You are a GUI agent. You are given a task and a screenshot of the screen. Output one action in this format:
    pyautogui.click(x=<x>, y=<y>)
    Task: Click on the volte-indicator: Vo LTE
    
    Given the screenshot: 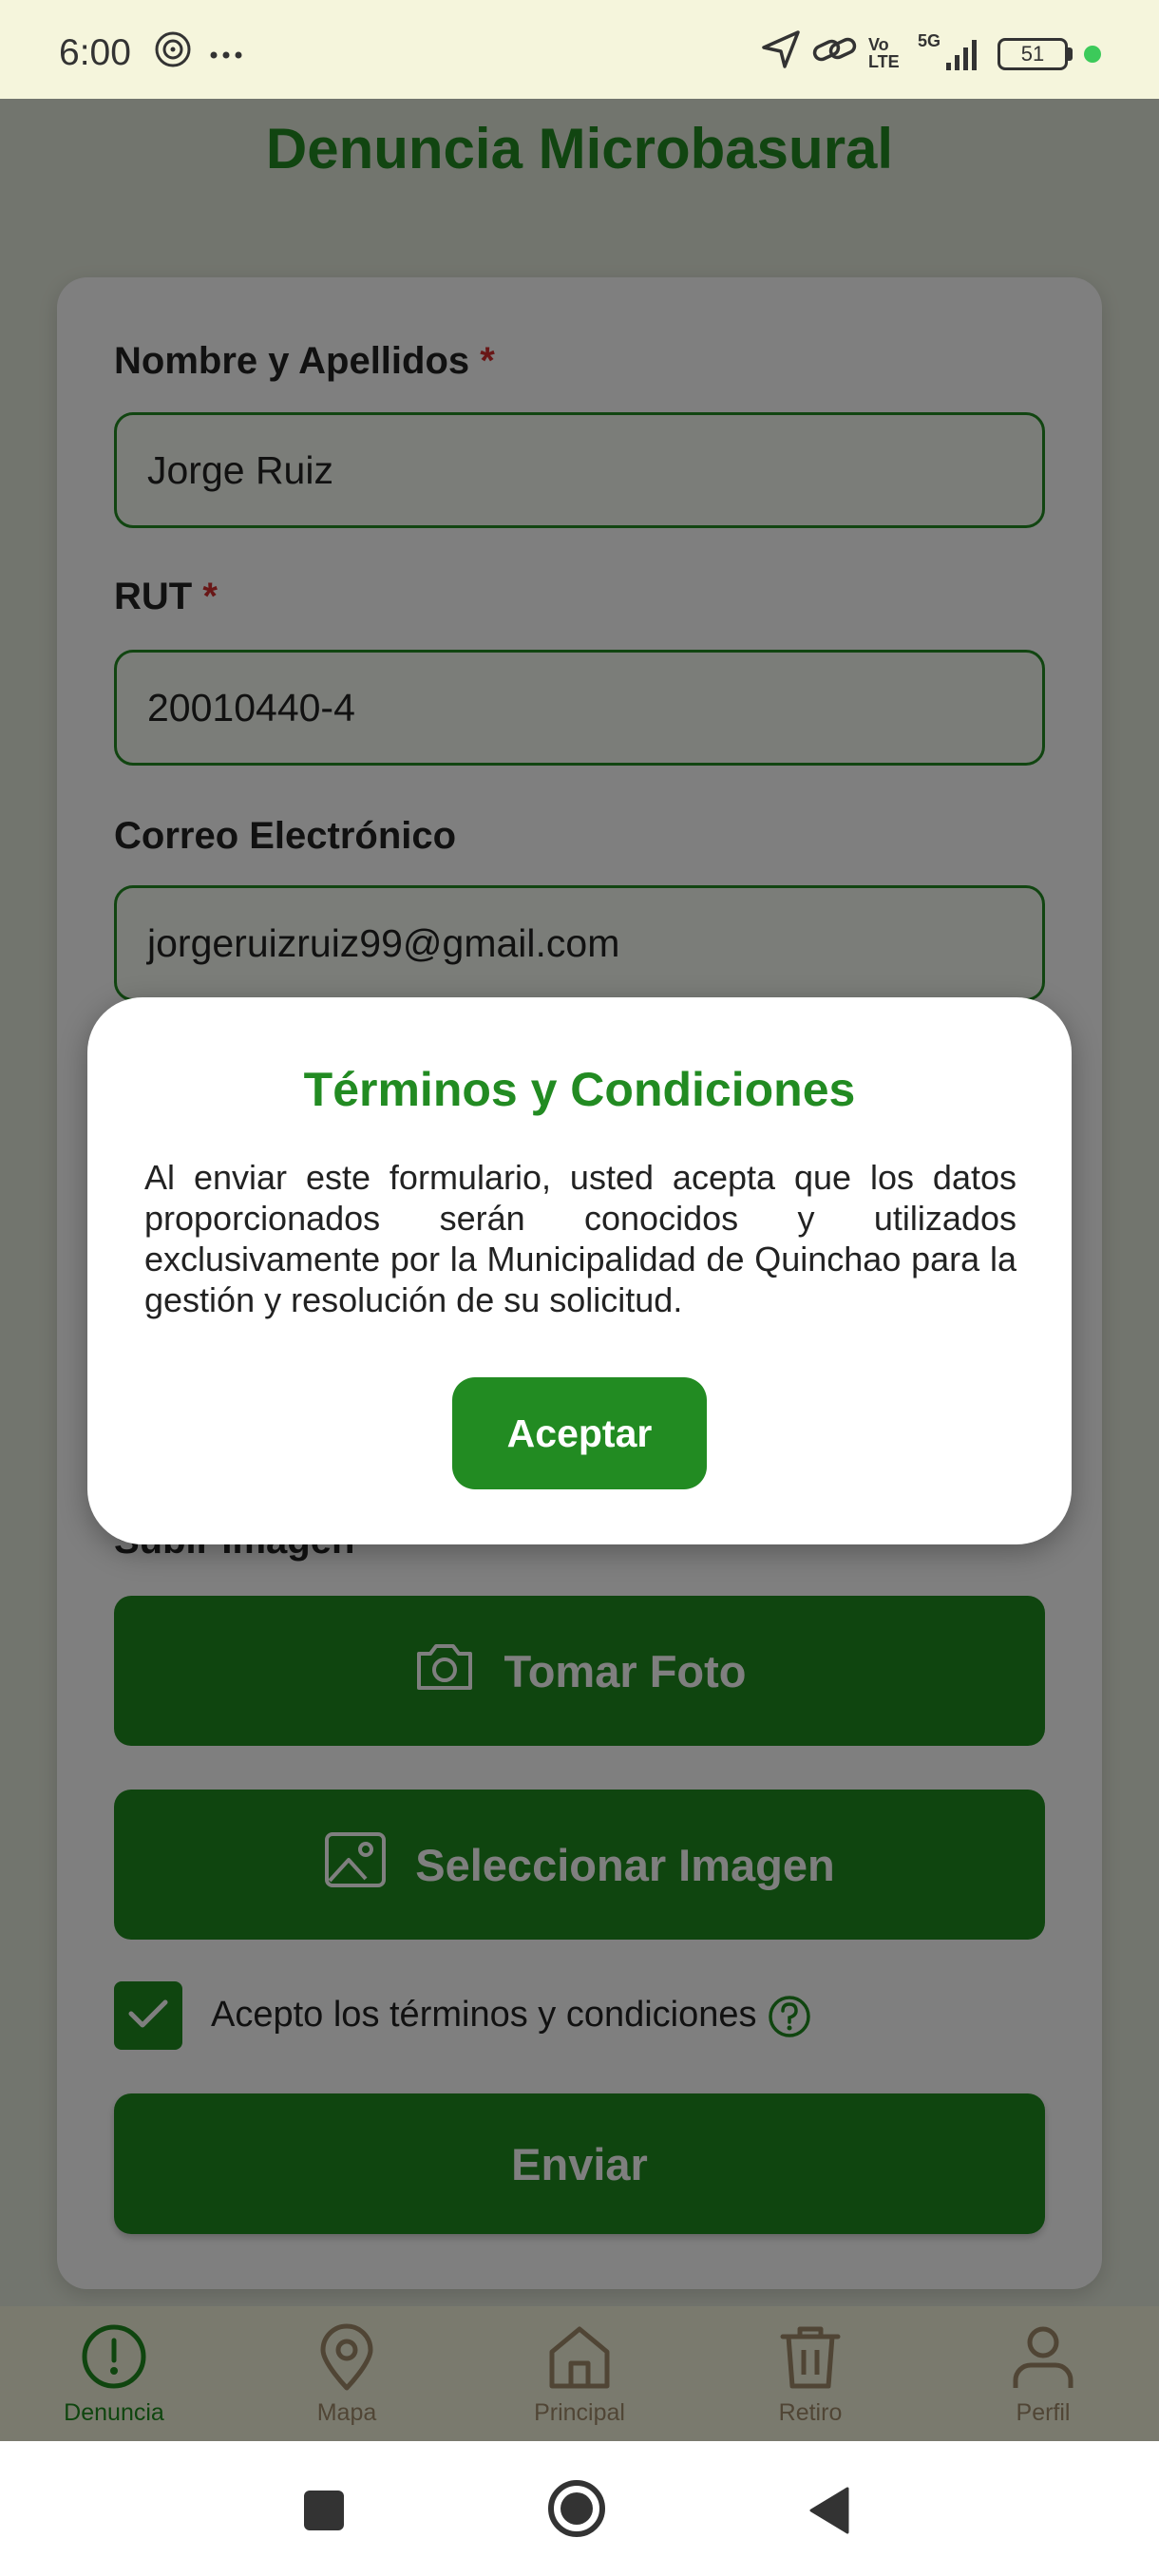 What is the action you would take?
    pyautogui.click(x=884, y=53)
    